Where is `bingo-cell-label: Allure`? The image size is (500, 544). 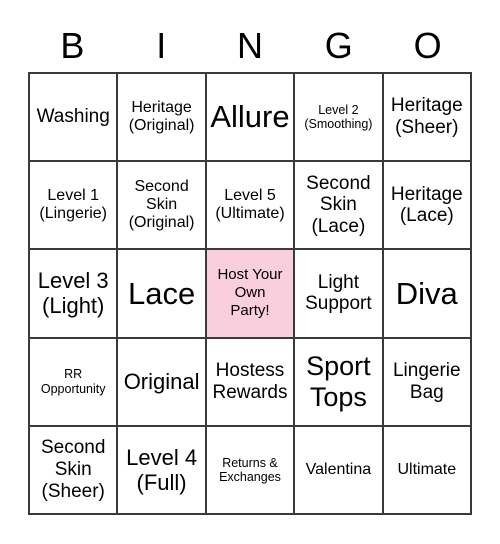
bingo-cell-label: Allure is located at coordinates (250, 117).